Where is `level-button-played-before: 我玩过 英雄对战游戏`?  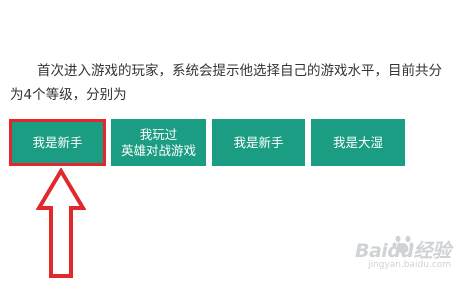
level-button-played-before: 我玩过 英雄对战游戏 is located at coordinates (158, 142).